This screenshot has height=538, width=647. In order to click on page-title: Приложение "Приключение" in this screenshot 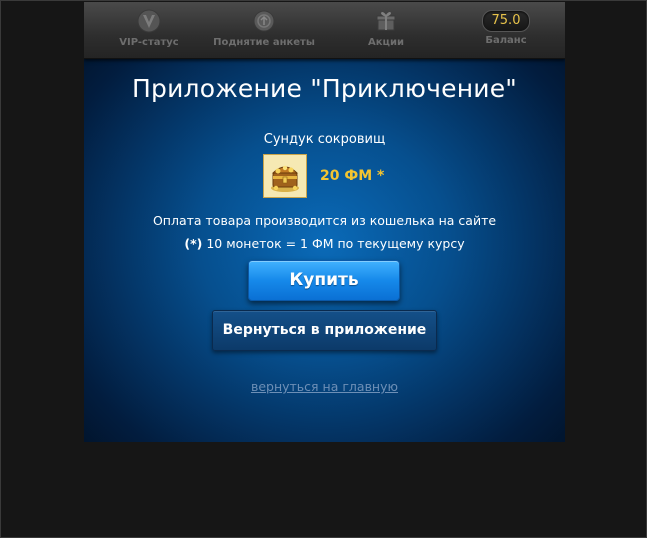, I will do `click(324, 88)`.